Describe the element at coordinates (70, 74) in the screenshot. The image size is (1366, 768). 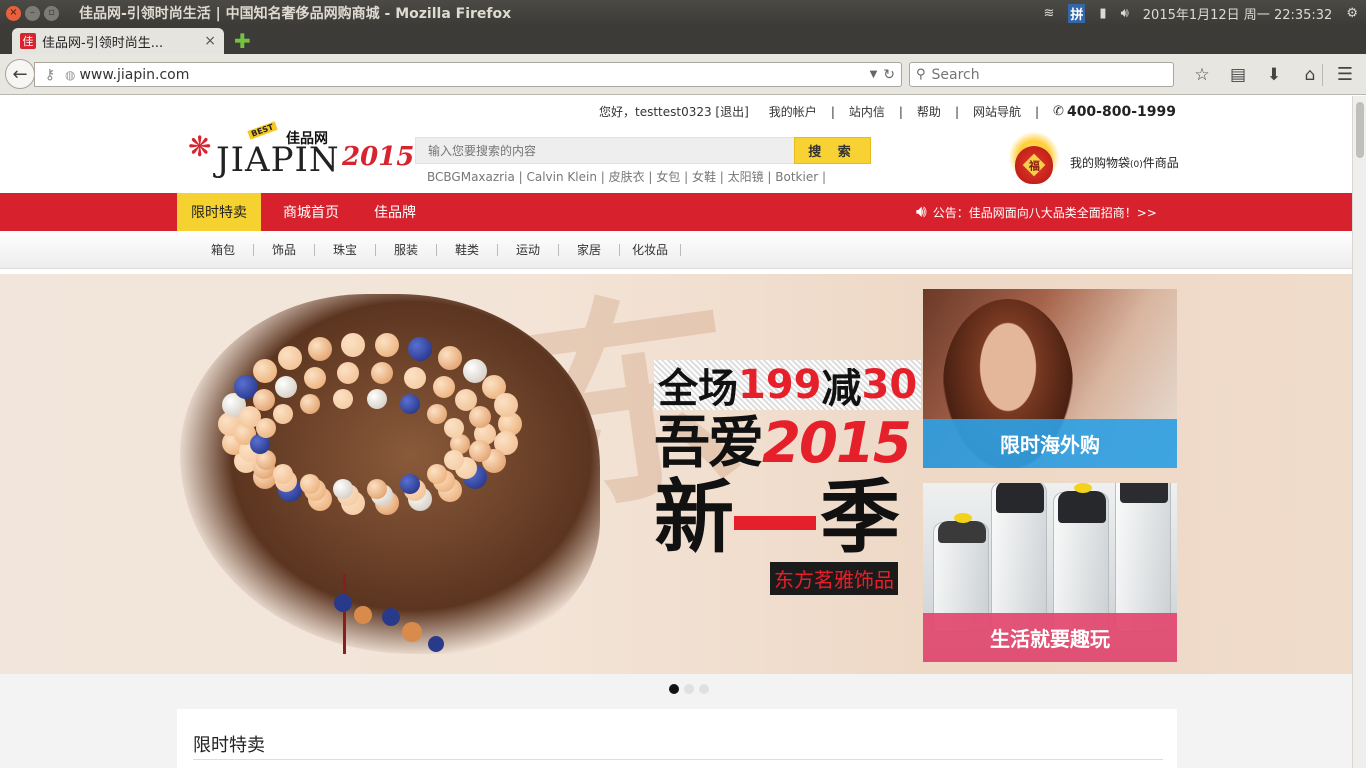
I see `globe-icon: ◍` at that location.